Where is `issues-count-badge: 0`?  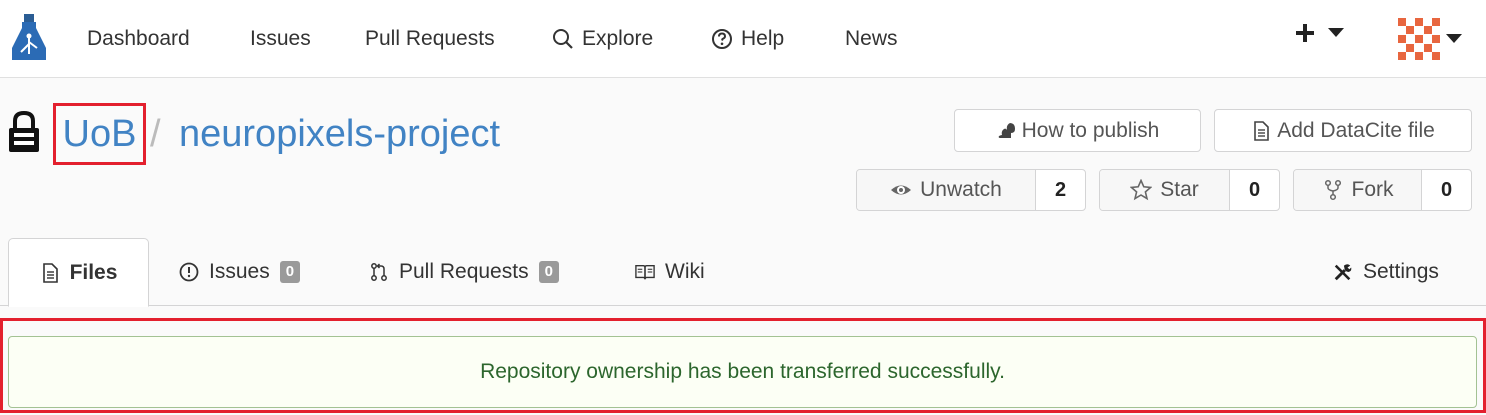 issues-count-badge: 0 is located at coordinates (290, 272).